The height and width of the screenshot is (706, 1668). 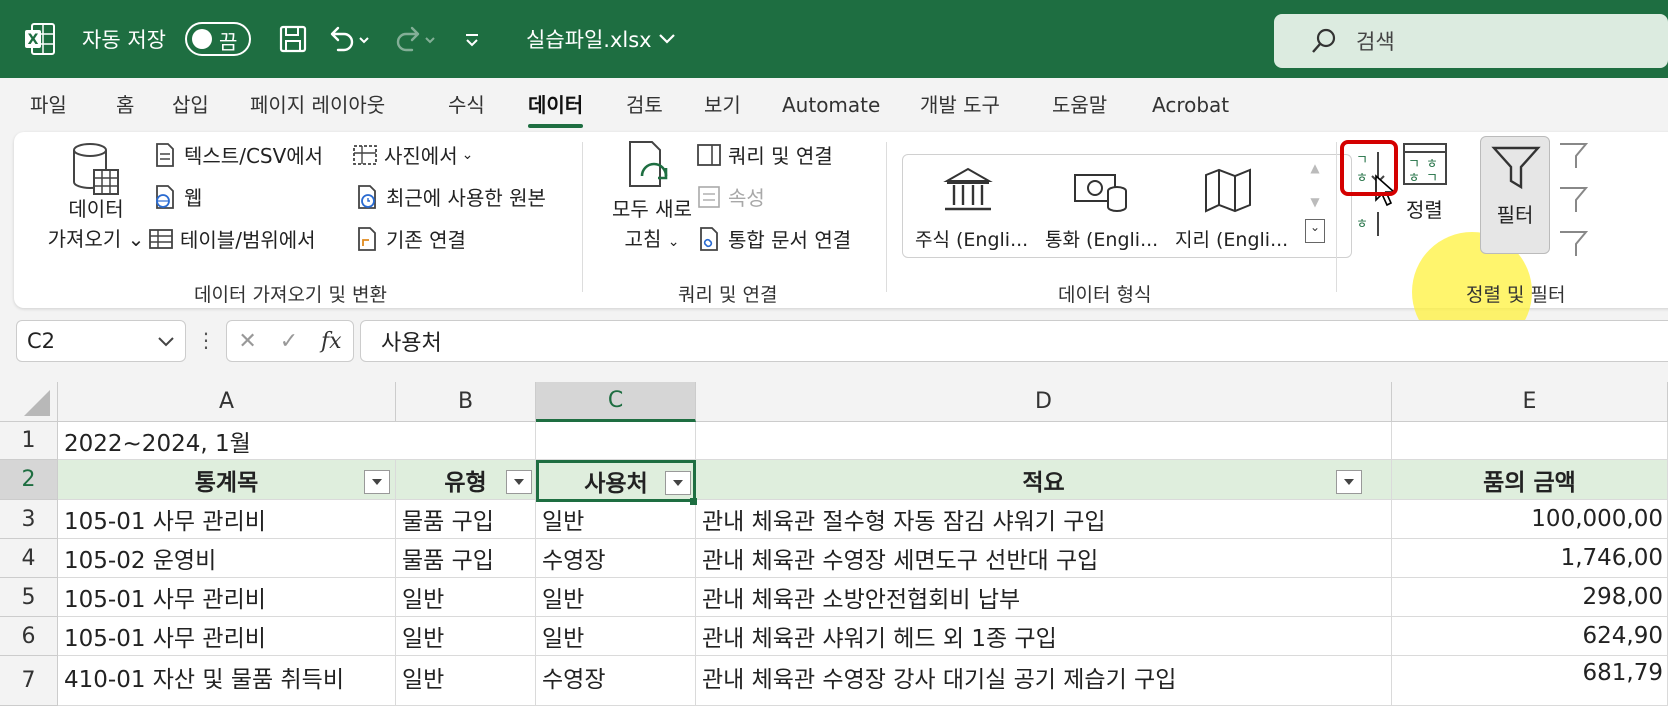 I want to click on from-web-button: 웹, so click(x=177, y=196).